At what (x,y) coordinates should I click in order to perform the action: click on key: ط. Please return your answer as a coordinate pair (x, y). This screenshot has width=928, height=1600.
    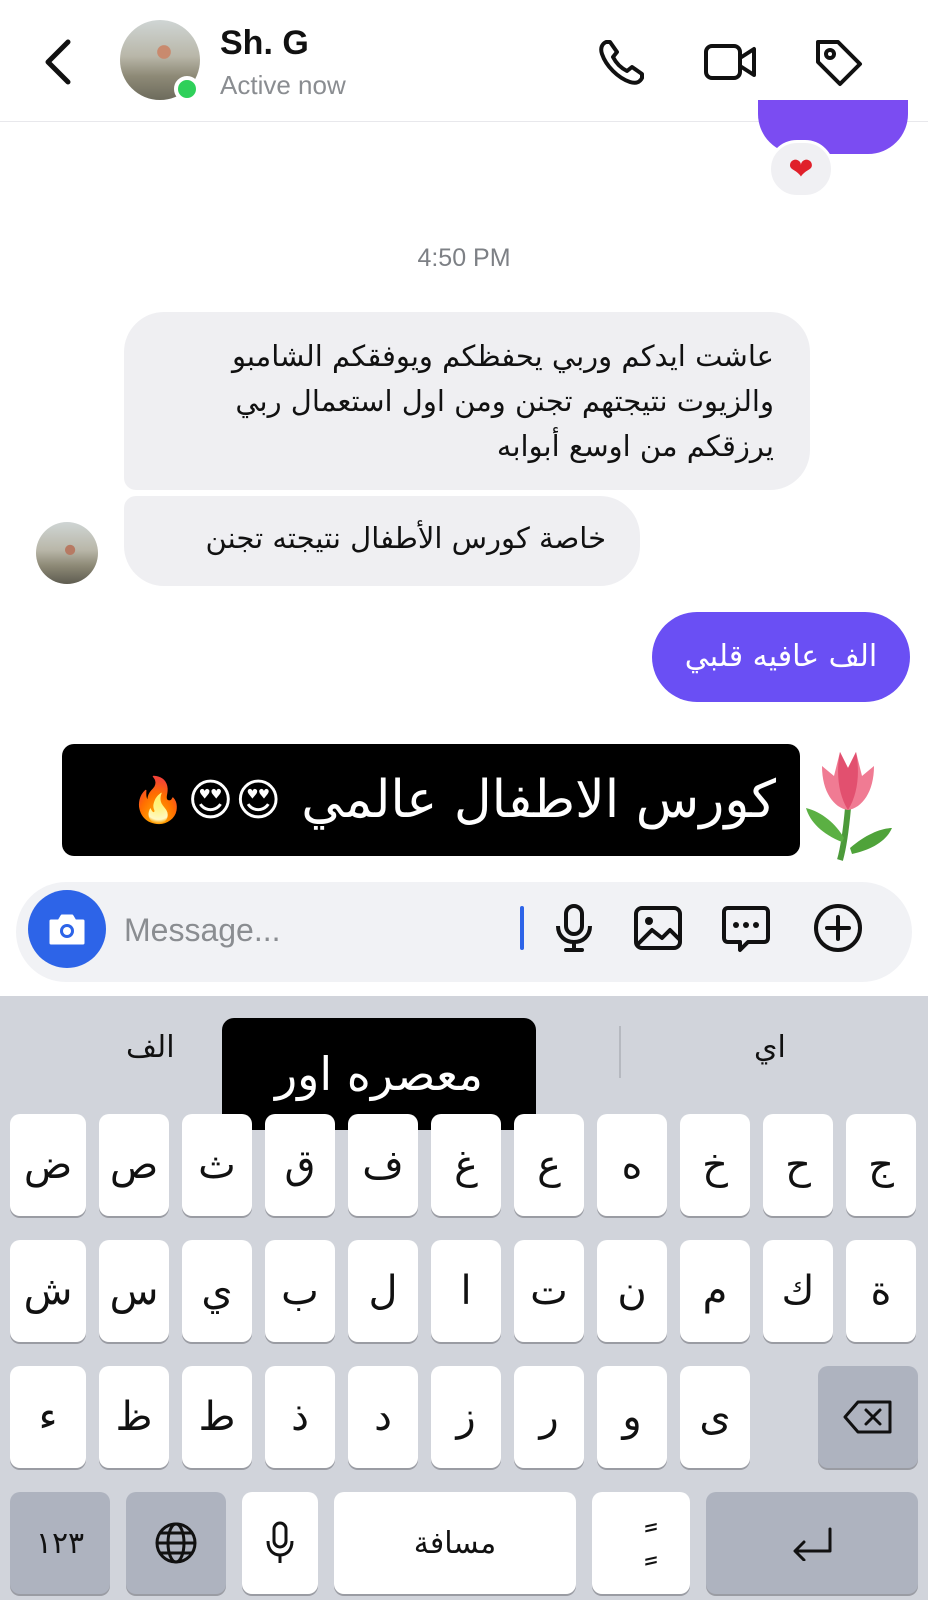
    Looking at the image, I should click on (217, 1417).